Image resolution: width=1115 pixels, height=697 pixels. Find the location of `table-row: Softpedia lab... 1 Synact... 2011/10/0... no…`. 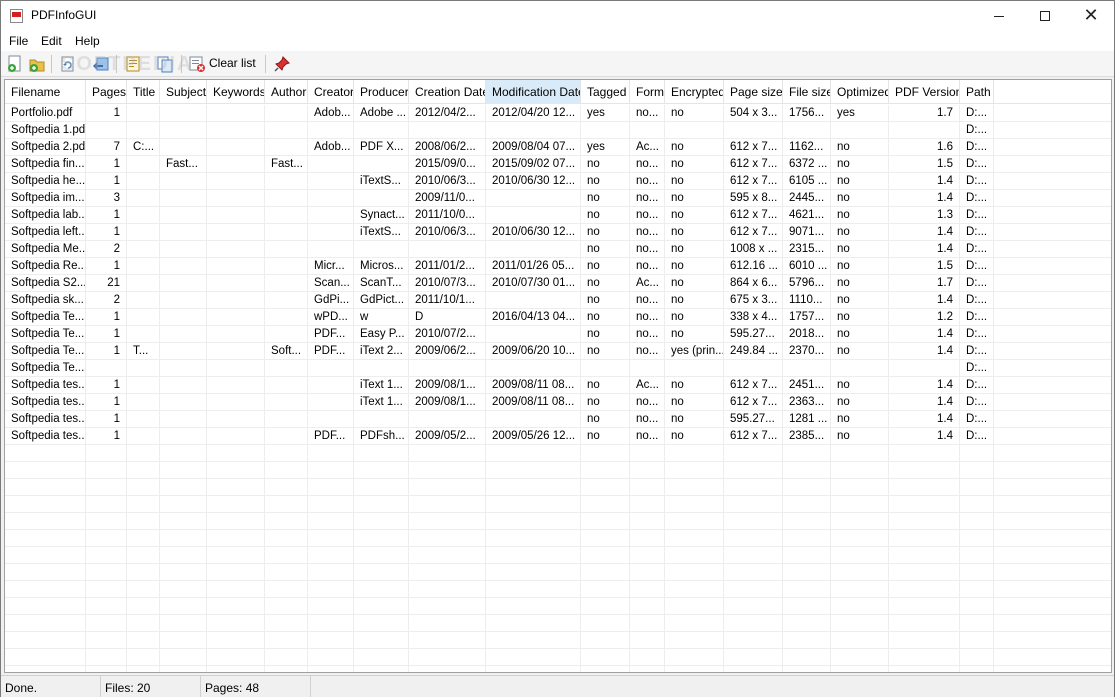

table-row: Softpedia lab... 1 Synact... 2011/10/0... no… is located at coordinates (558, 215).